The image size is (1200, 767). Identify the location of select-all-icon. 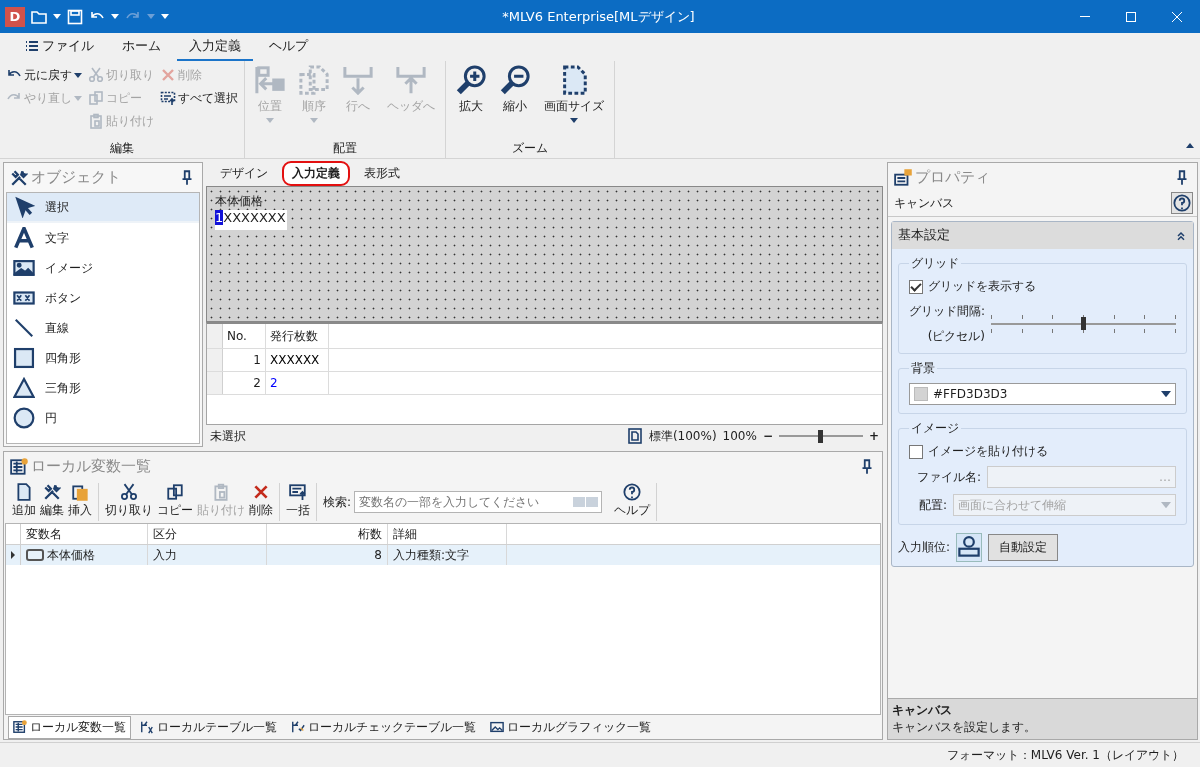
(168, 98).